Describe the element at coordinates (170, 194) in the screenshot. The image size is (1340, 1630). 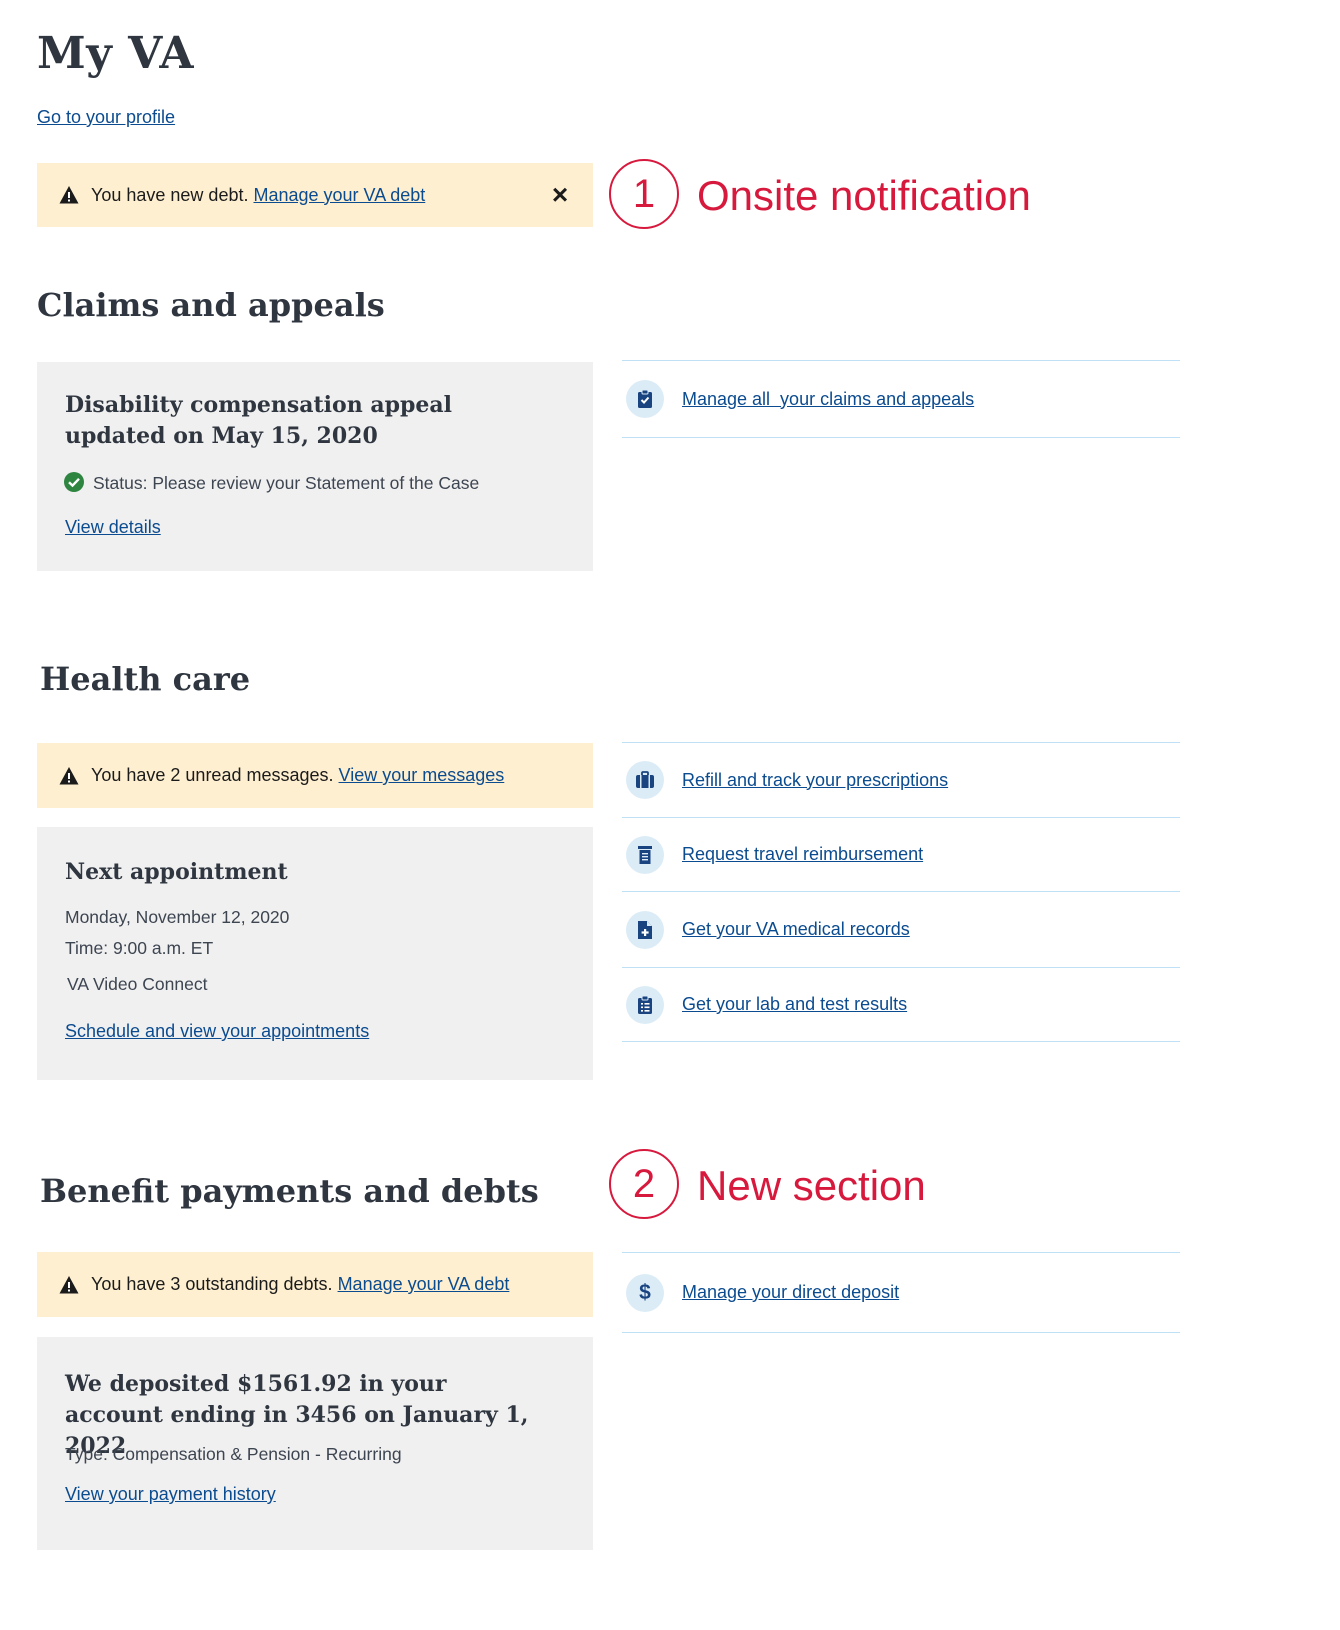
I see `notification-text: You have new debt.` at that location.